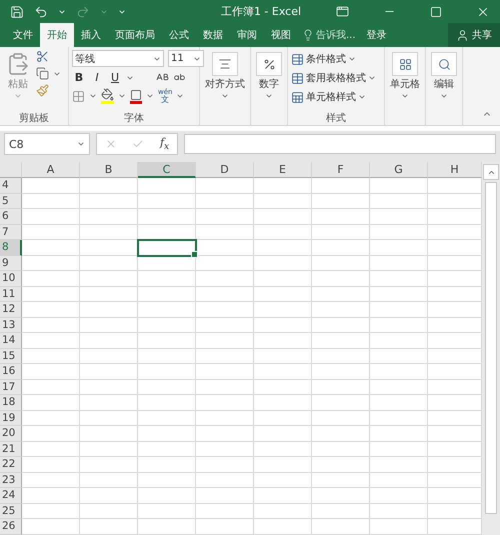 Image resolution: width=500 pixels, height=535 pixels. I want to click on column-header: F, so click(341, 170).